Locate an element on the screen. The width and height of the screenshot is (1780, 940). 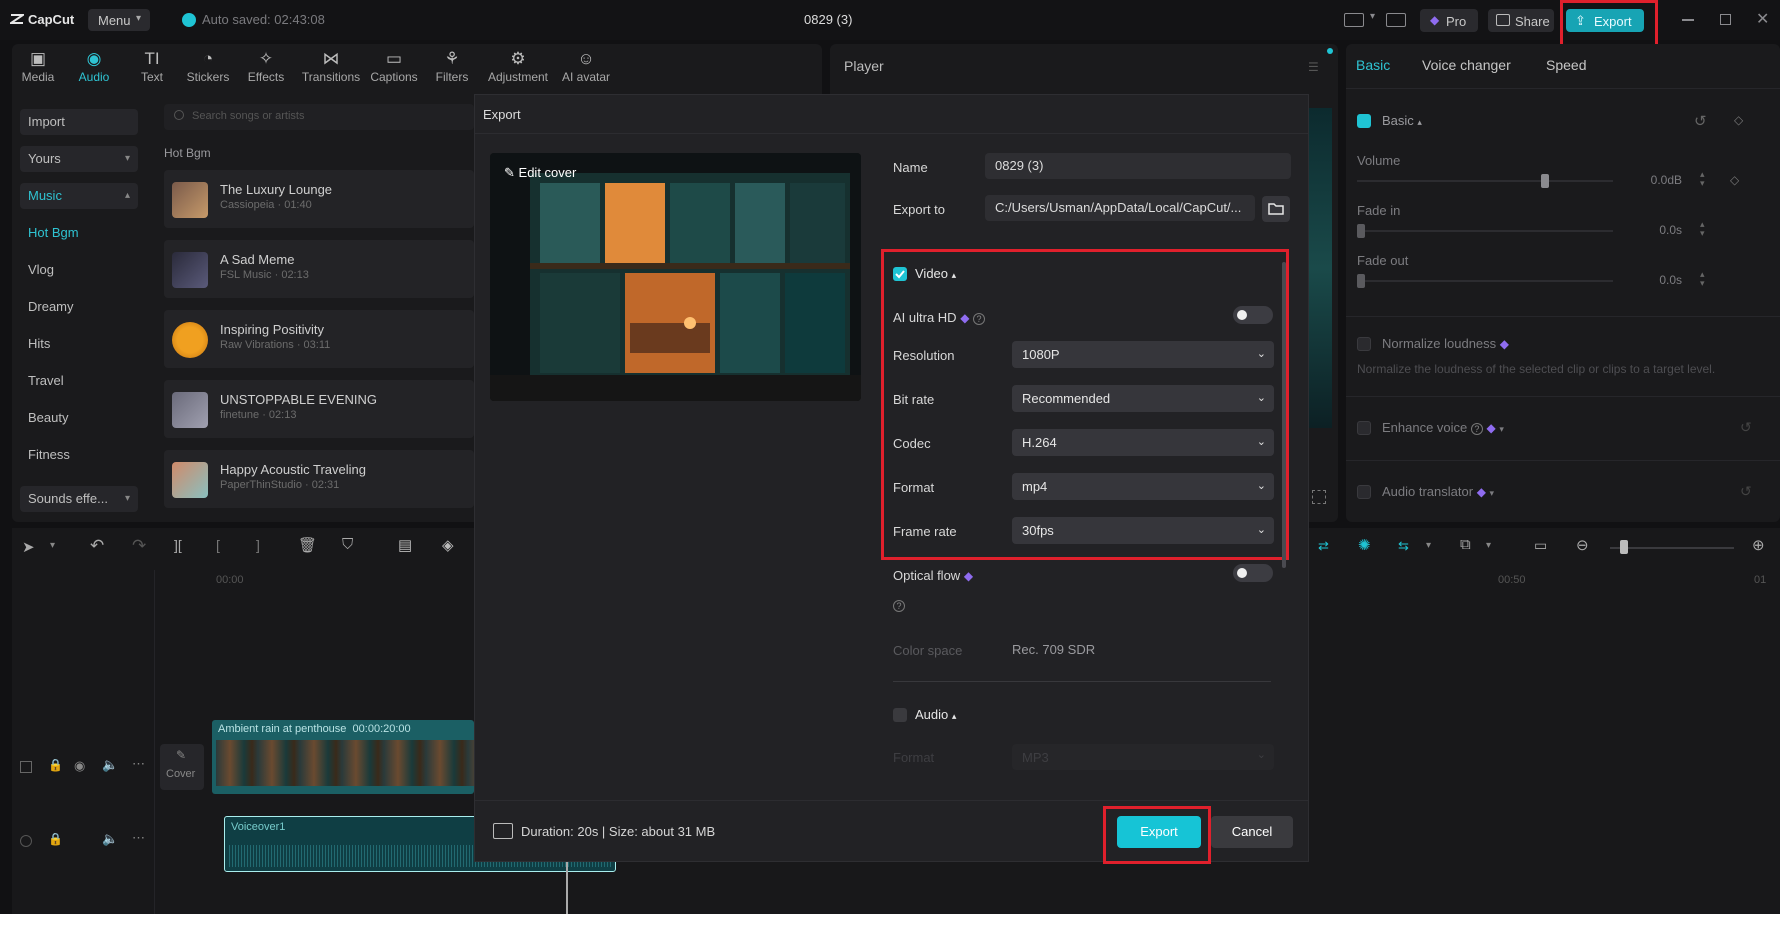
export-top-button: ⇪ Export is located at coordinates (1605, 20).